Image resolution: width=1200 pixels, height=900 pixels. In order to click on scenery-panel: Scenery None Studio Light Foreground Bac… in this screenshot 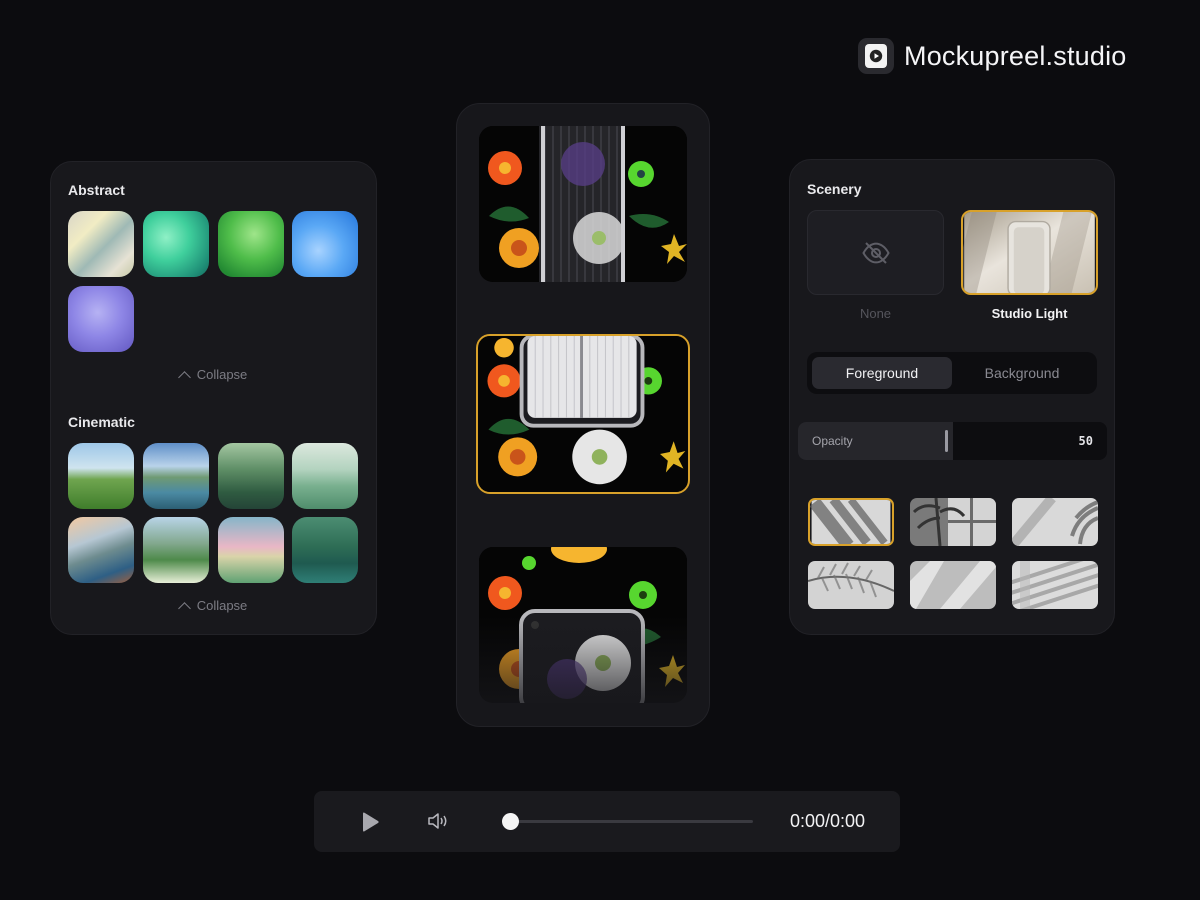, I will do `click(952, 397)`.